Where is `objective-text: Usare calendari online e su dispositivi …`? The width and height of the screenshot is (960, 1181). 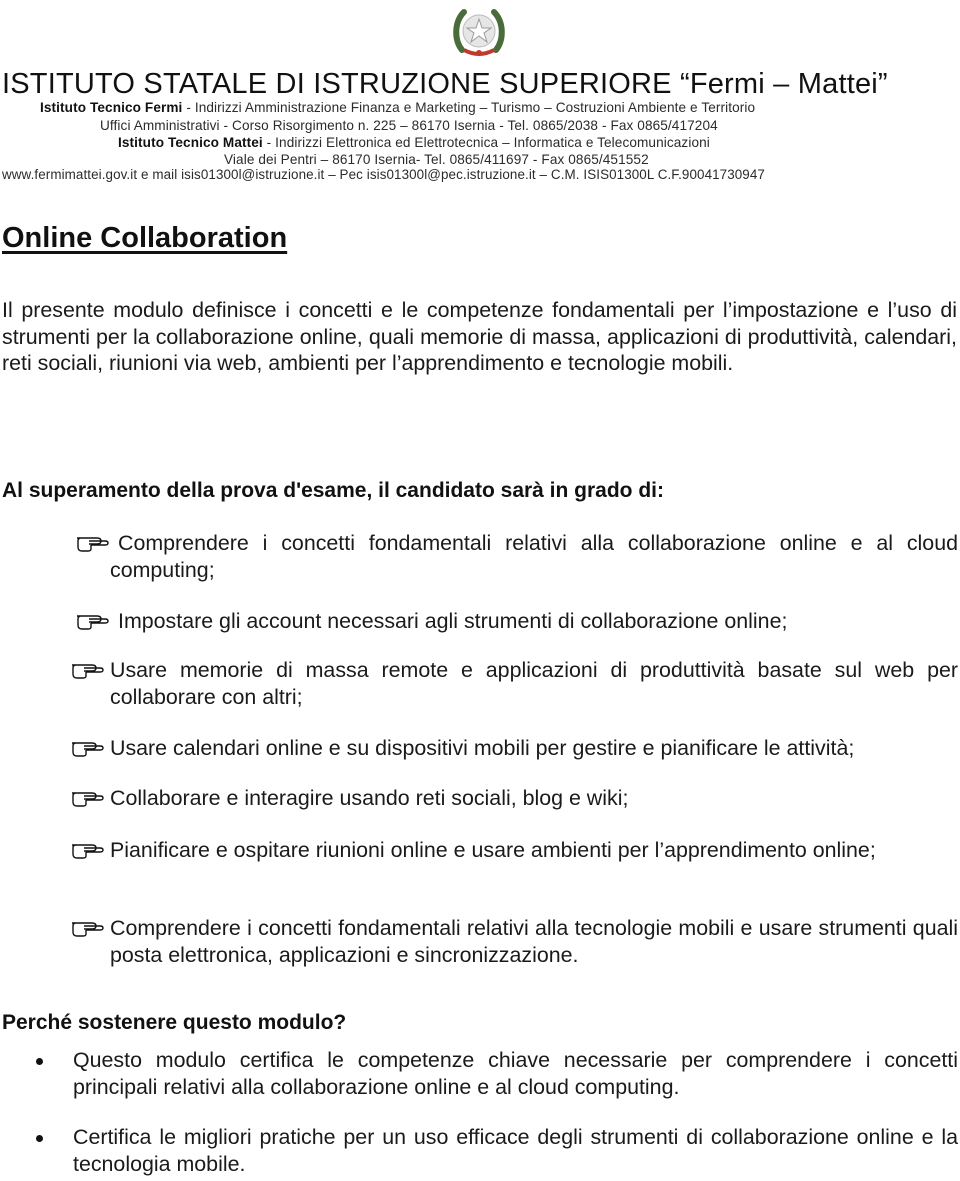
objective-text: Usare calendari online e su dispositivi … is located at coordinates (482, 748).